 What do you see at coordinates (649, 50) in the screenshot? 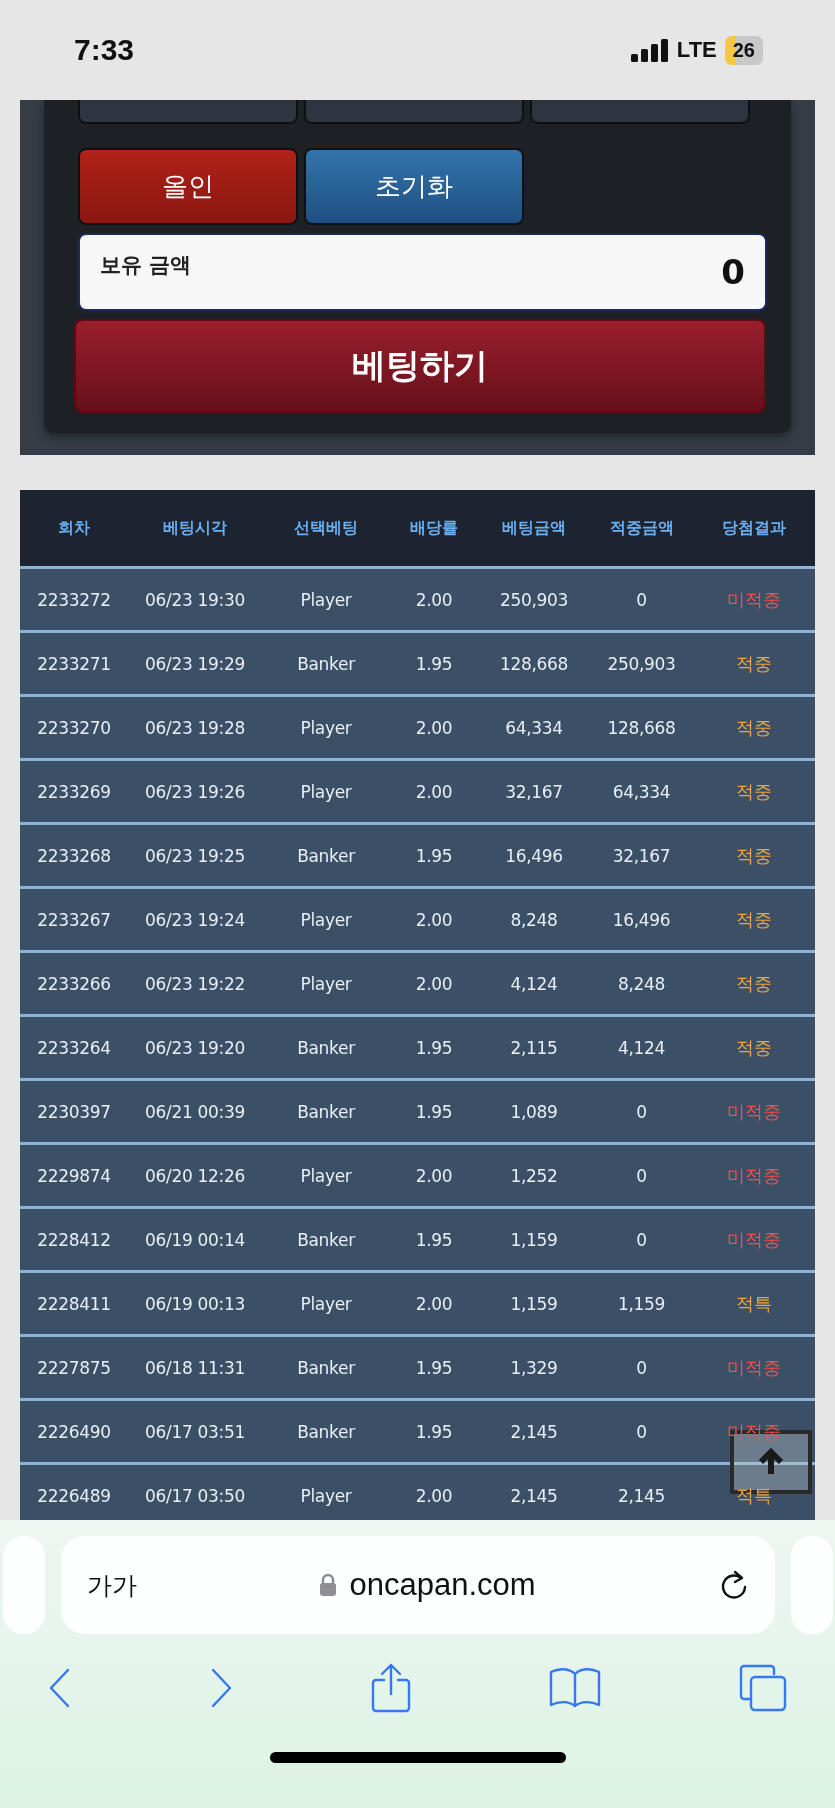
I see `signal-icon` at bounding box center [649, 50].